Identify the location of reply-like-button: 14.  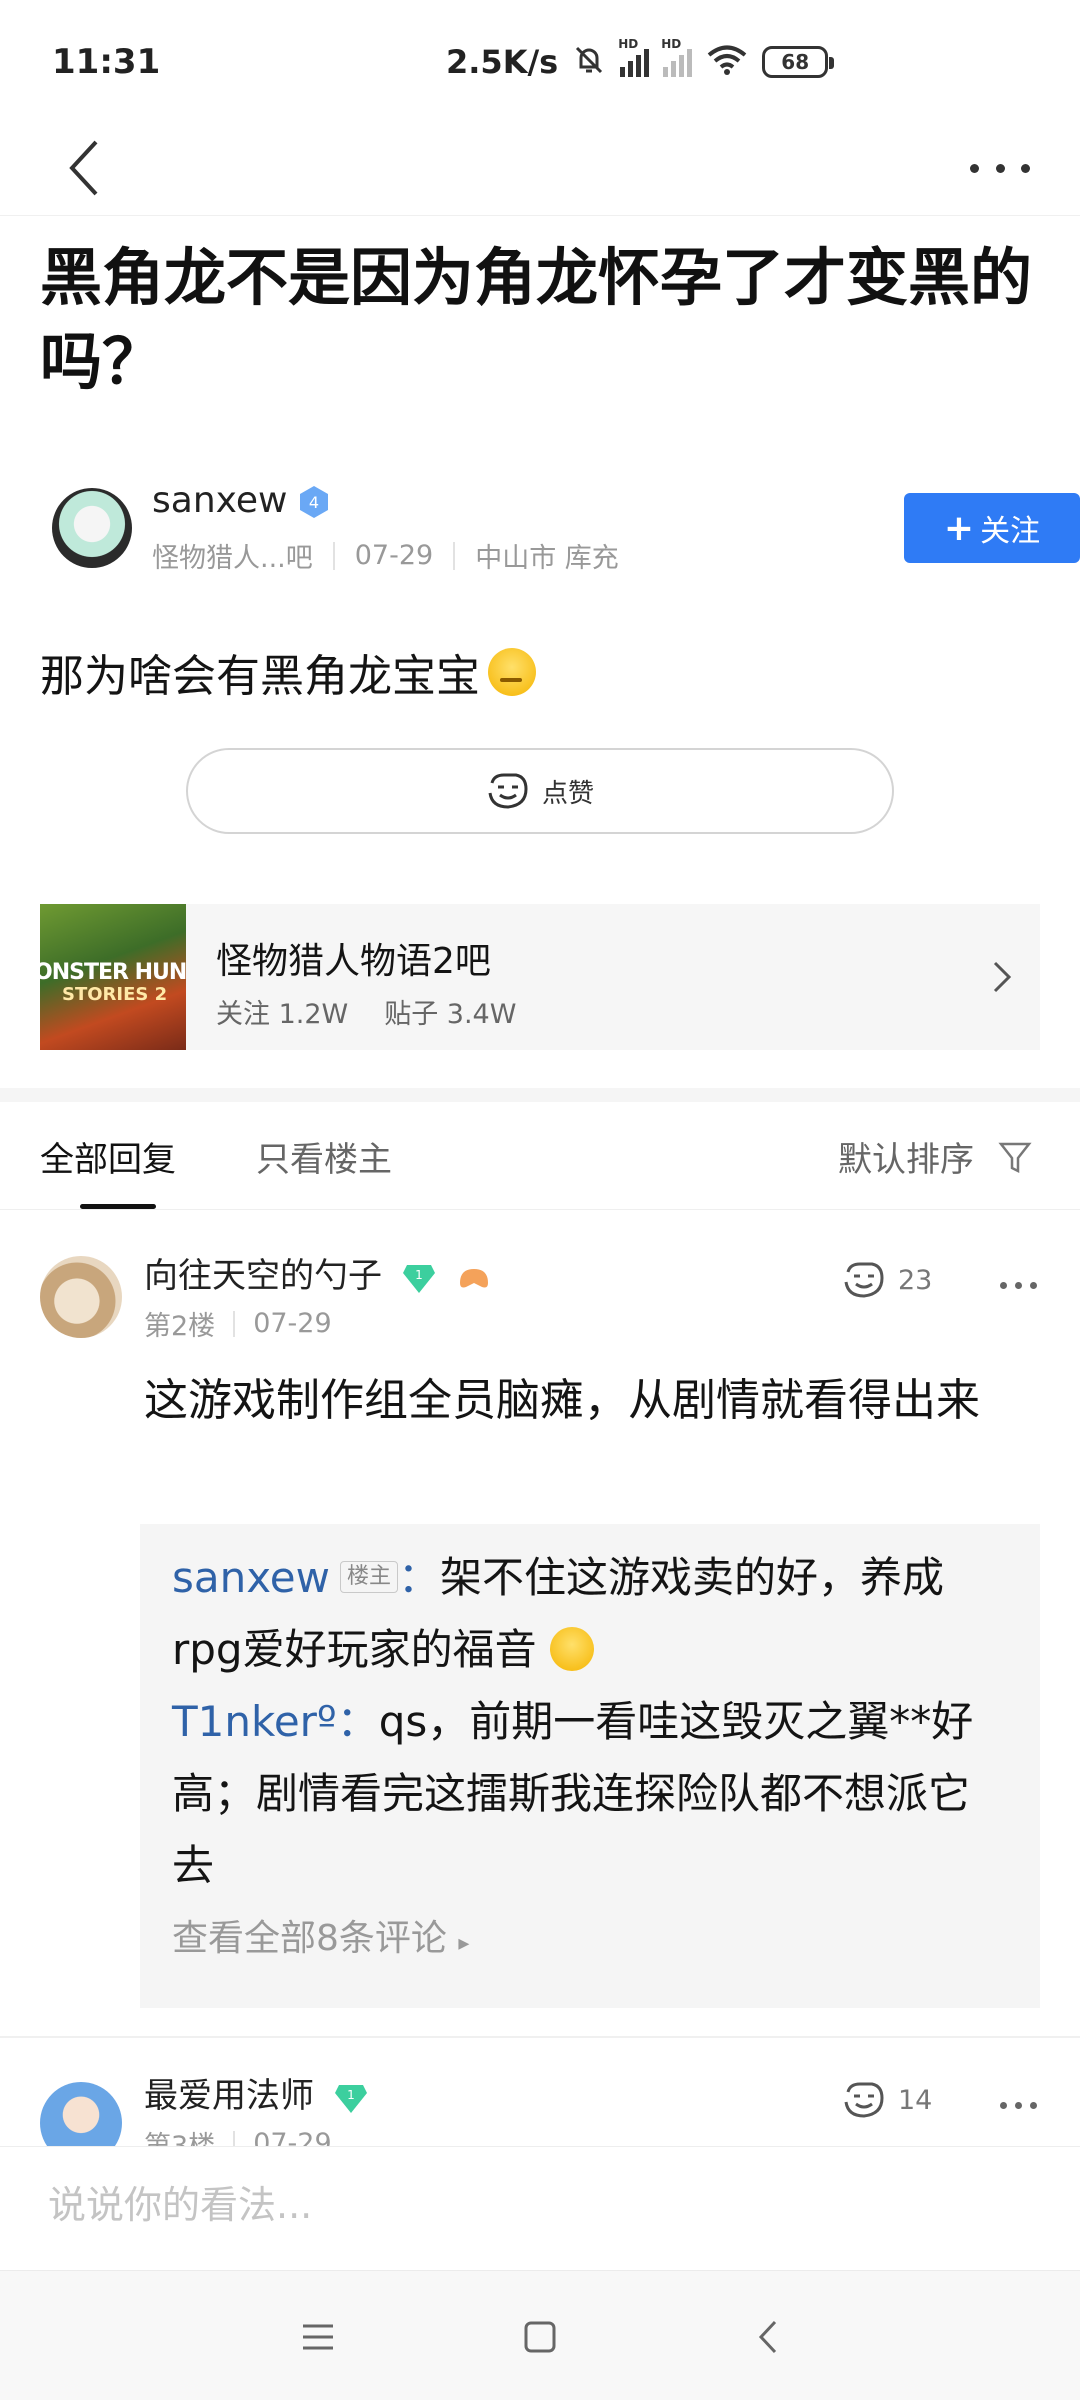
(887, 2100).